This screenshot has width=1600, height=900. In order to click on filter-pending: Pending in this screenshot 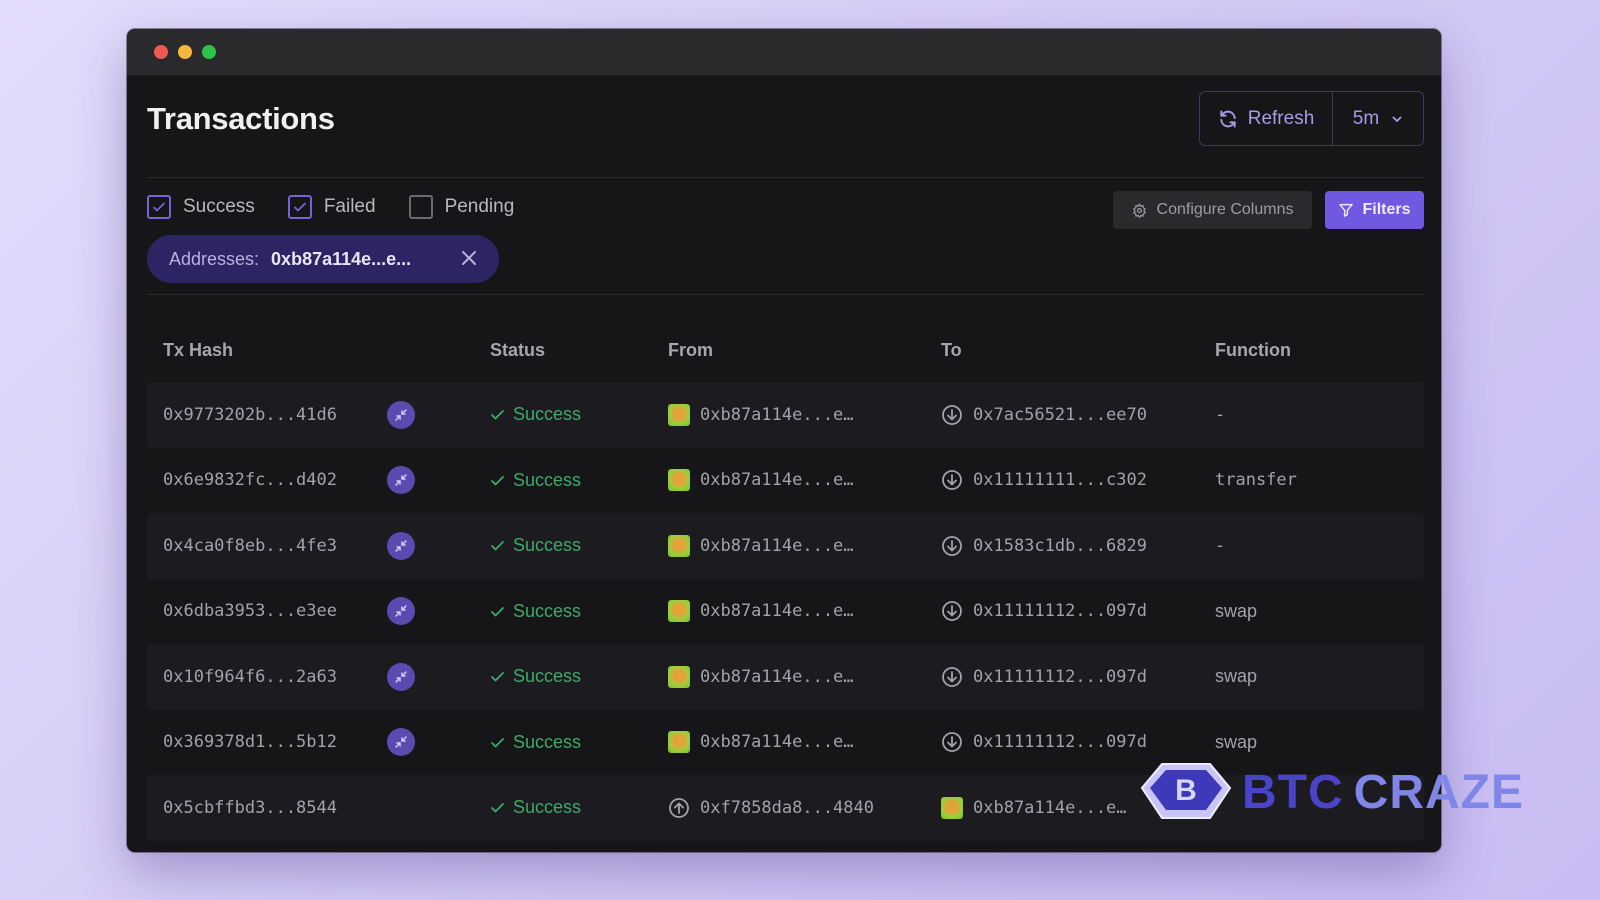, I will do `click(461, 207)`.